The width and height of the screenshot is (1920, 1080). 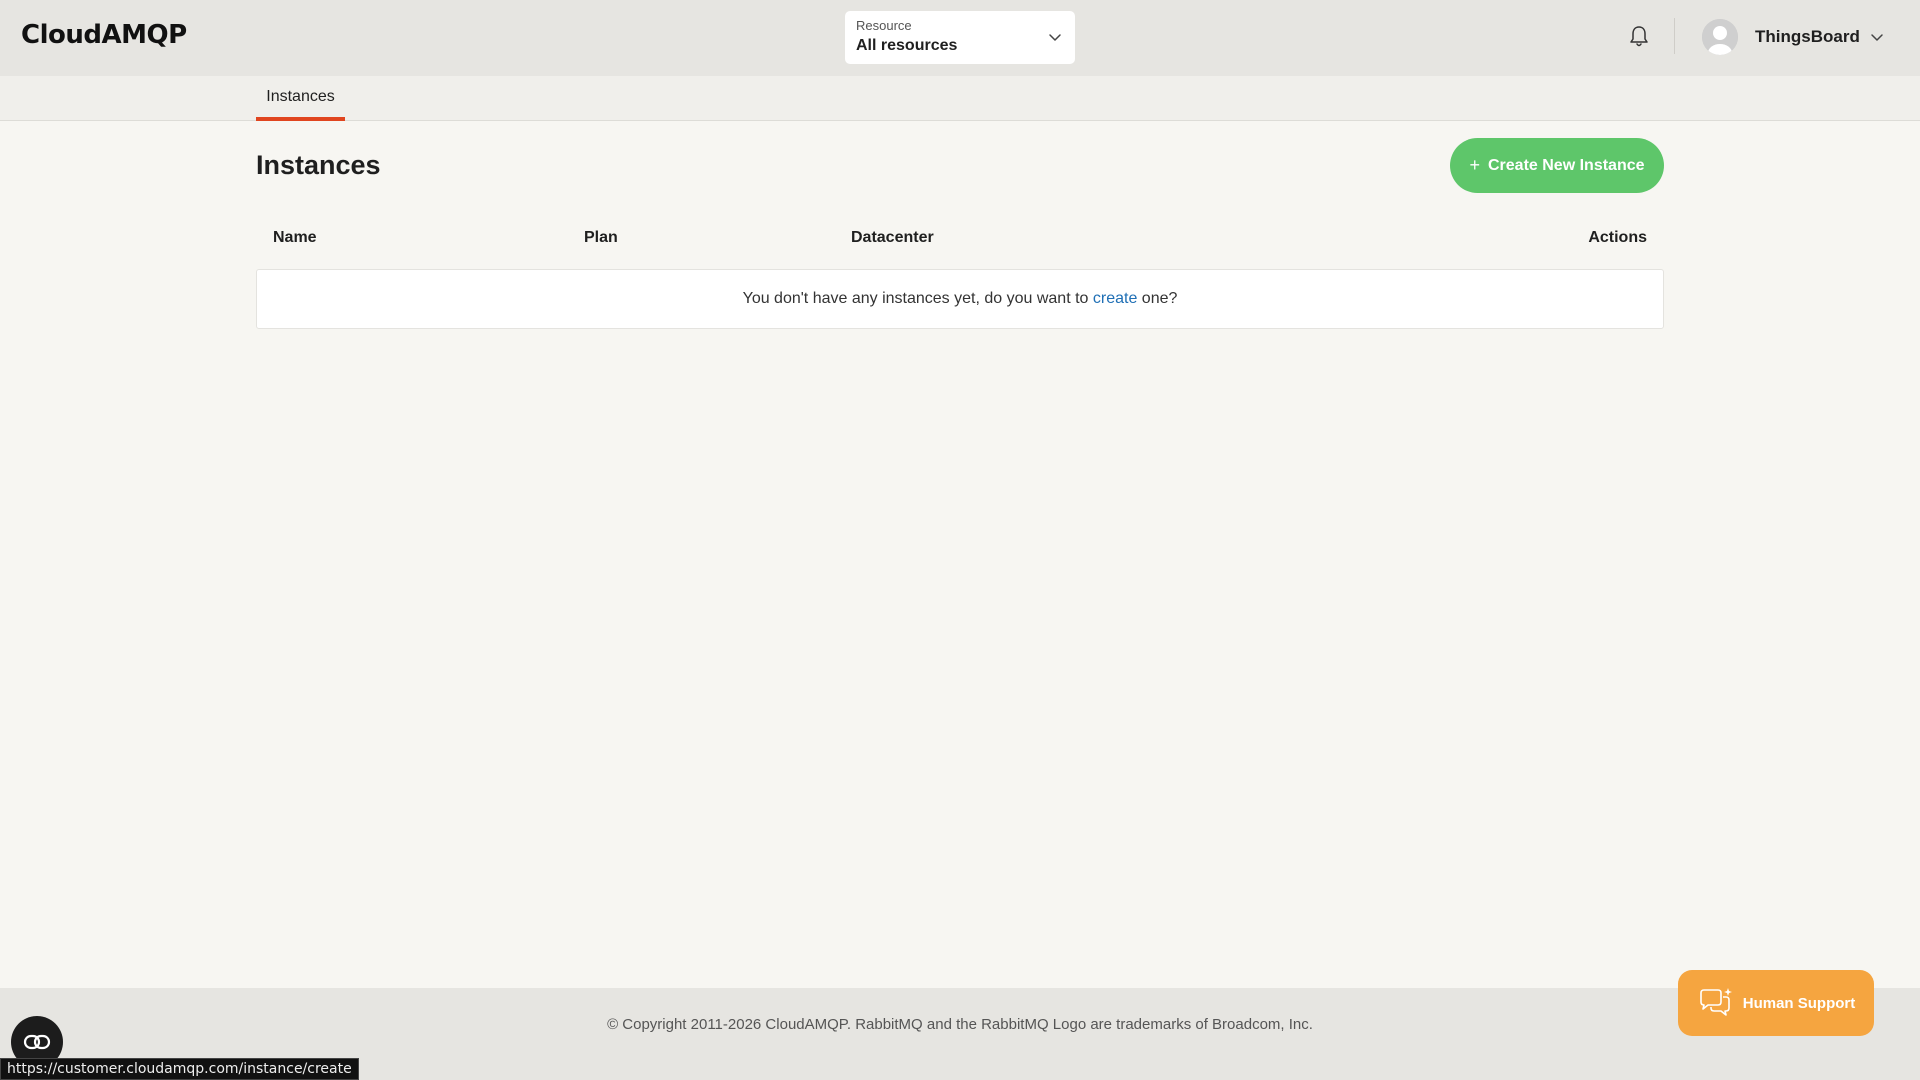 I want to click on human-support-button: Human Support, so click(x=1776, y=1003).